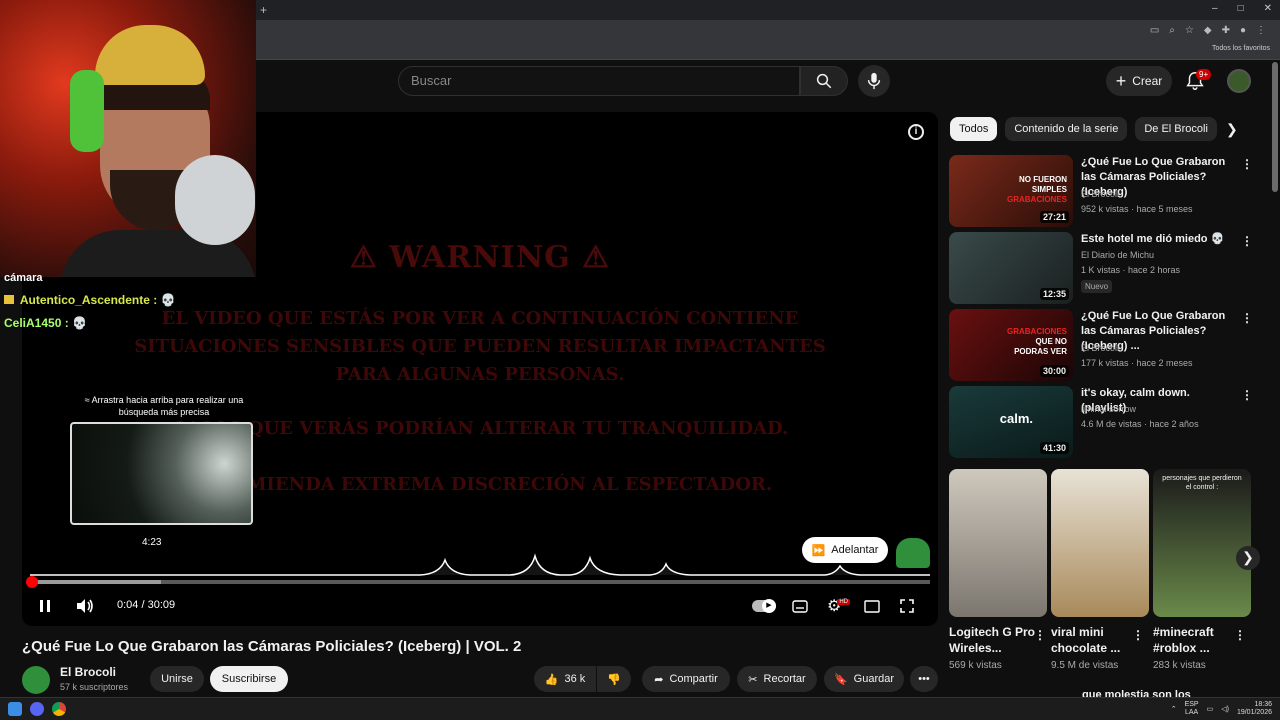 The image size is (1280, 720). Describe the element at coordinates (1241, 48) in the screenshot. I see `bookmark-folder: Todos los favoritos` at that location.